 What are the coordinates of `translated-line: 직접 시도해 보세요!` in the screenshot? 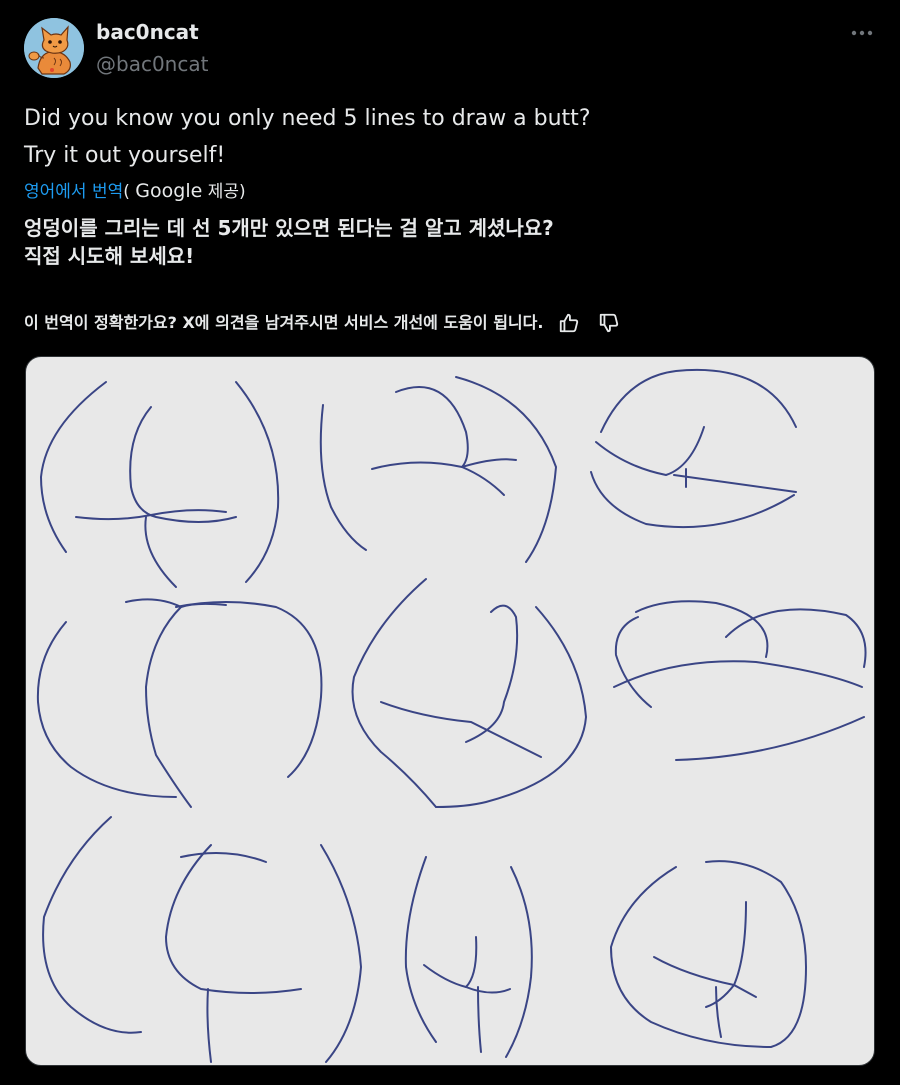 It's located at (109, 256).